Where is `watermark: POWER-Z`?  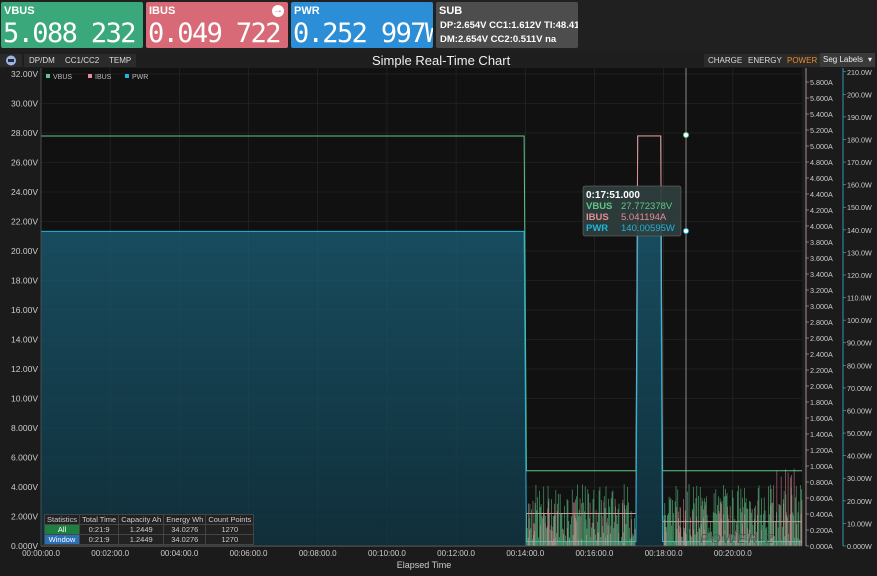
watermark: POWER-Z is located at coordinates (737, 538).